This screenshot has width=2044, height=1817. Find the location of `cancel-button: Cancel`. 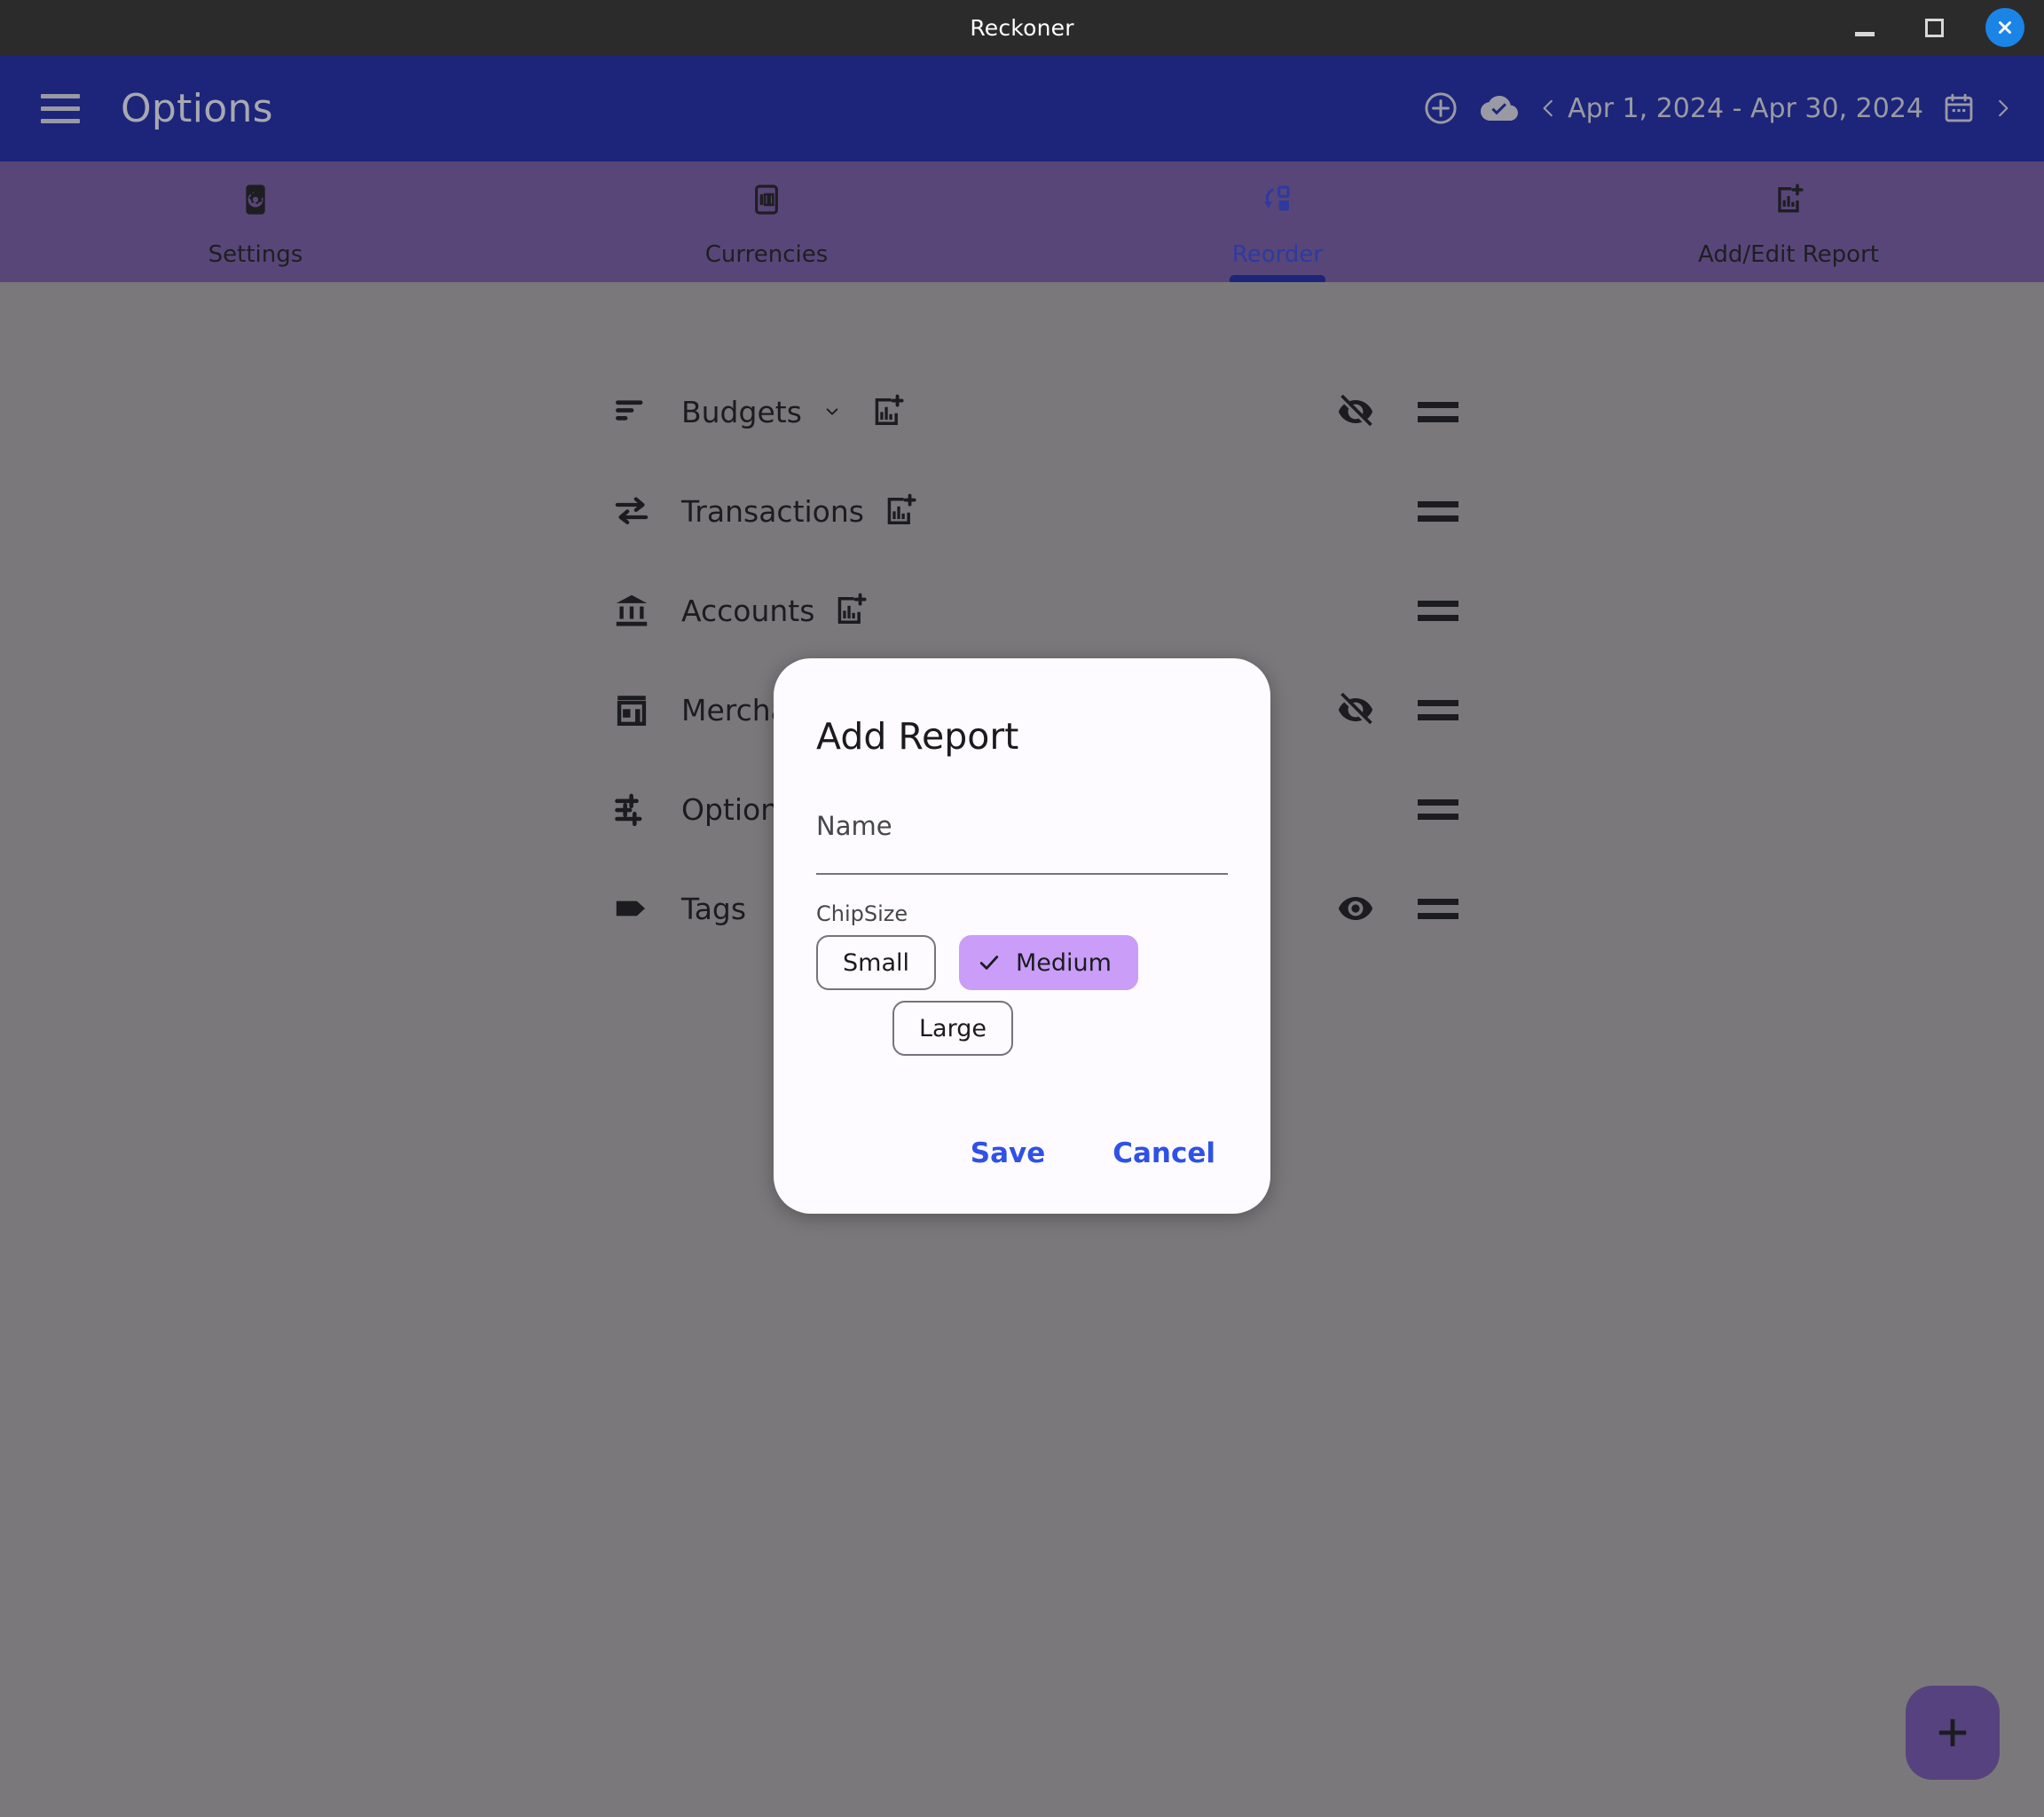

cancel-button: Cancel is located at coordinates (1164, 1153).